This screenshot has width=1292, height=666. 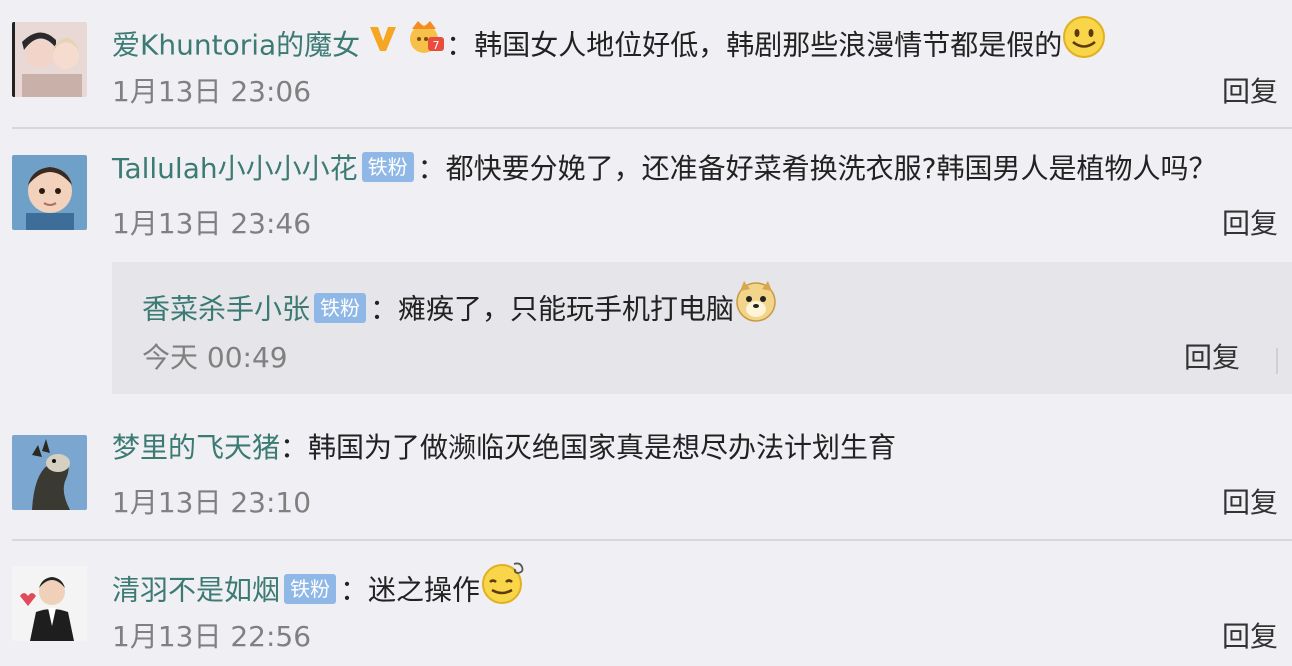 What do you see at coordinates (383, 44) in the screenshot?
I see `verified-v-icon` at bounding box center [383, 44].